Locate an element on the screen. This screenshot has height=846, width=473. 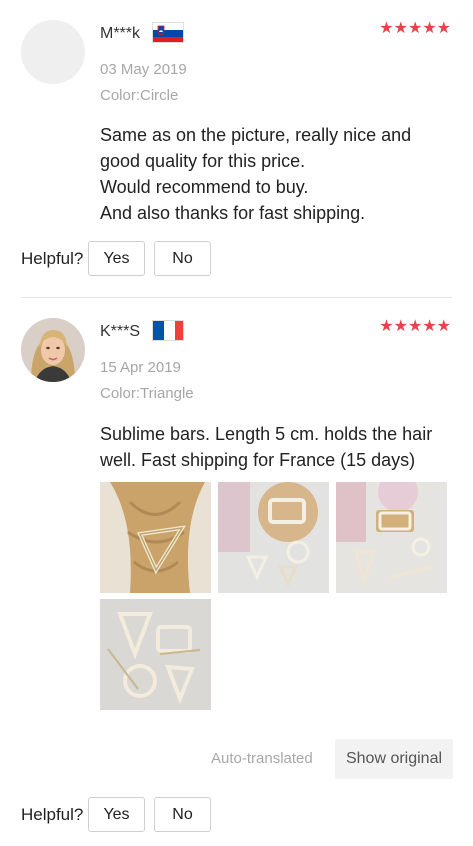
france-flag-icon is located at coordinates (168, 330).